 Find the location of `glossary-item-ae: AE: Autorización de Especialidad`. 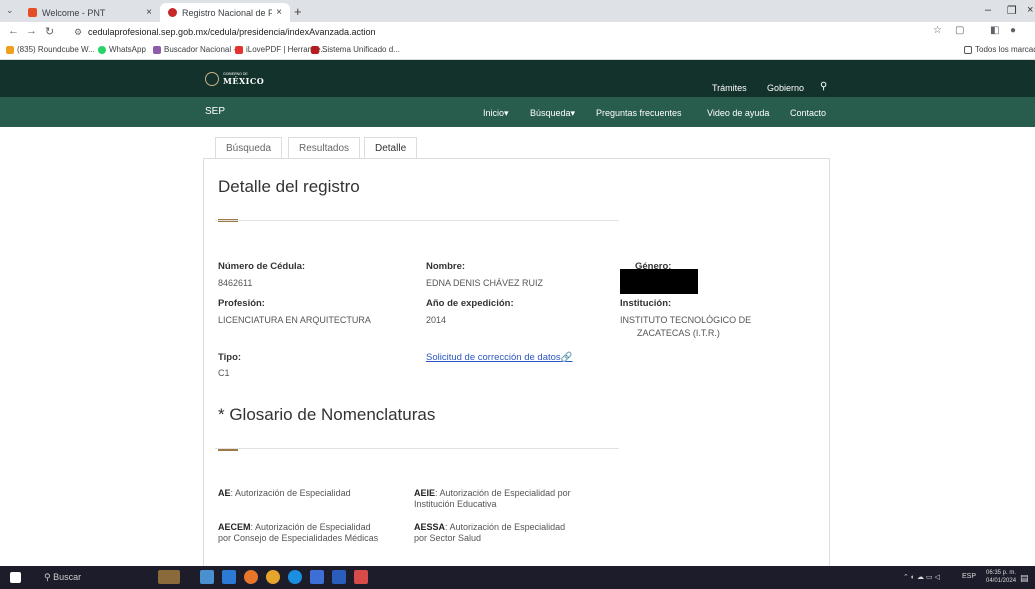

glossary-item-ae: AE: Autorización de Especialidad is located at coordinates (284, 493).